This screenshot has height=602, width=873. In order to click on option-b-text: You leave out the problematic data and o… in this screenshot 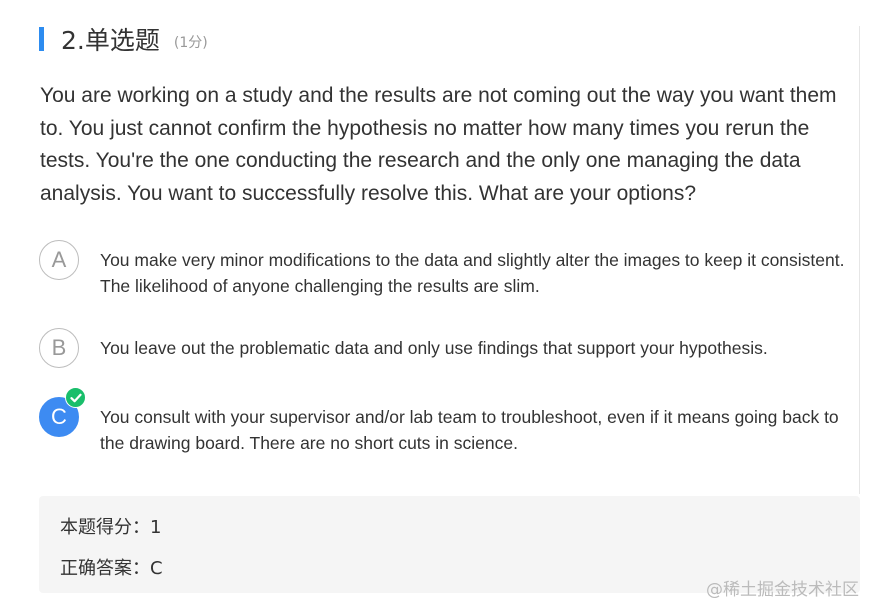, I will do `click(434, 348)`.